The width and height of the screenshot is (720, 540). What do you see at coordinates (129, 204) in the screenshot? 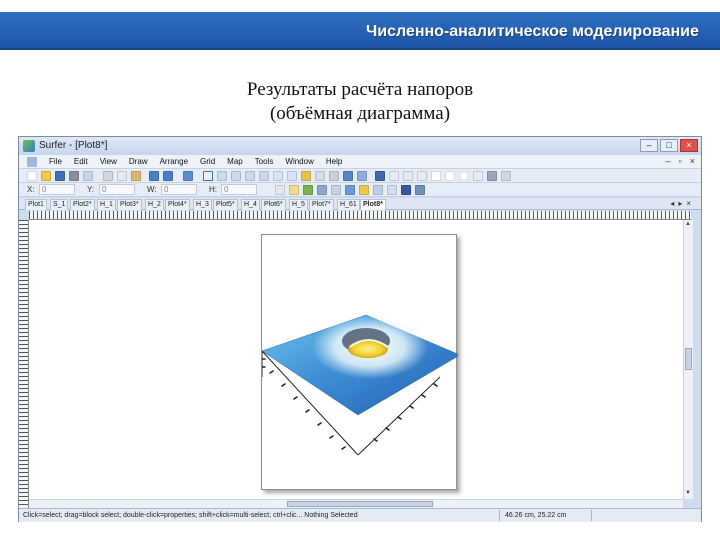
I see `tab-plot3: Plot3*` at bounding box center [129, 204].